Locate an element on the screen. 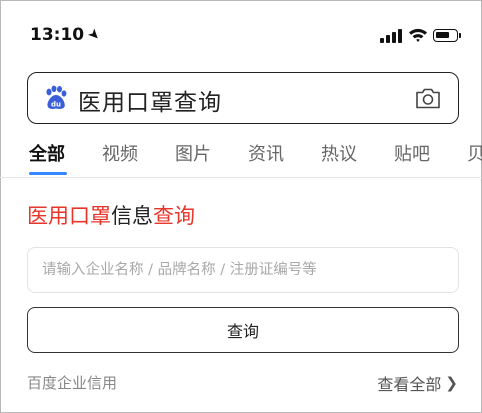  tab-discussion: 热议 is located at coordinates (339, 153).